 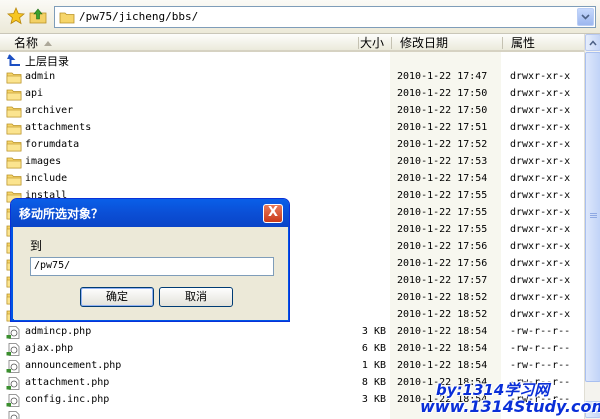 What do you see at coordinates (292, 162) in the screenshot?
I see `folder-row: images 2010-1-22 17:53 drwxr-xr-x` at bounding box center [292, 162].